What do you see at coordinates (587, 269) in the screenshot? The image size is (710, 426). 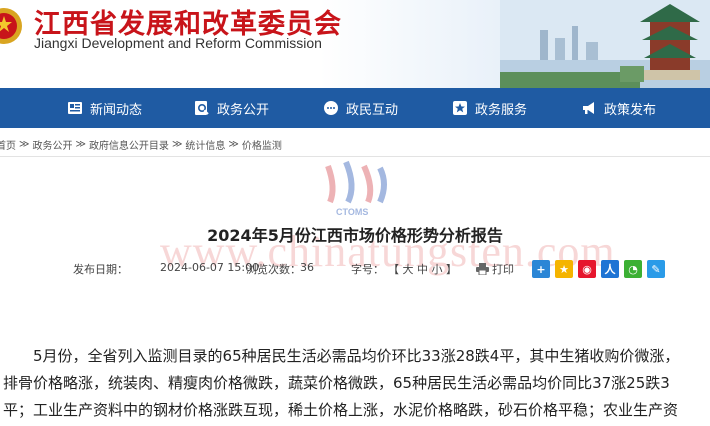 I see `weibo-icon: ◉` at bounding box center [587, 269].